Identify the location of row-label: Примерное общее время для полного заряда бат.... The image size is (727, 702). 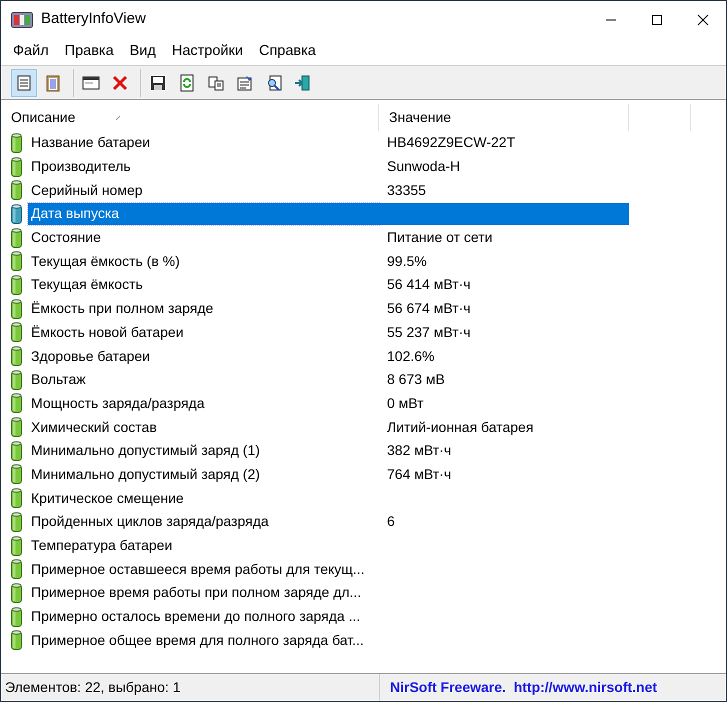
(203, 640).